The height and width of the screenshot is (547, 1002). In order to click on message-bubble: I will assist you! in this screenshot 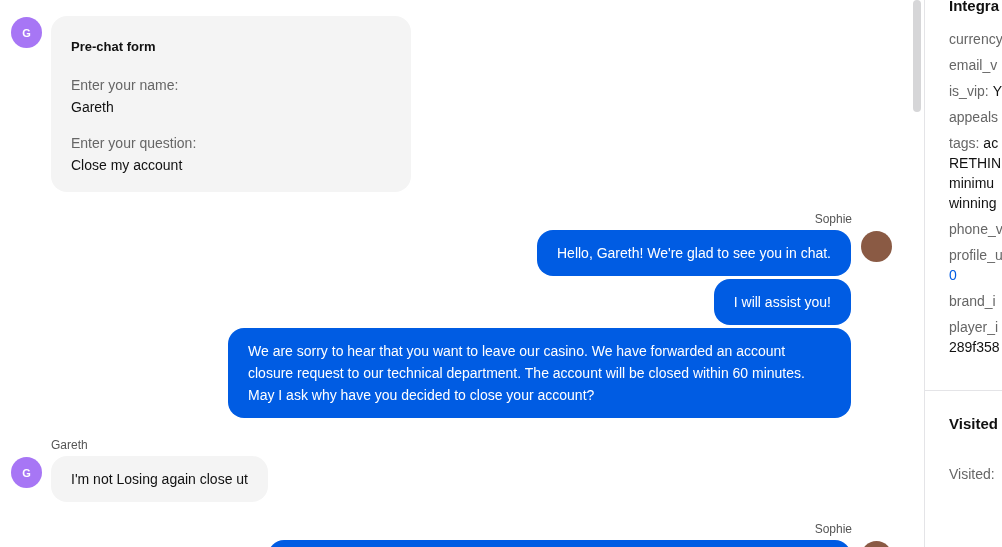, I will do `click(782, 302)`.